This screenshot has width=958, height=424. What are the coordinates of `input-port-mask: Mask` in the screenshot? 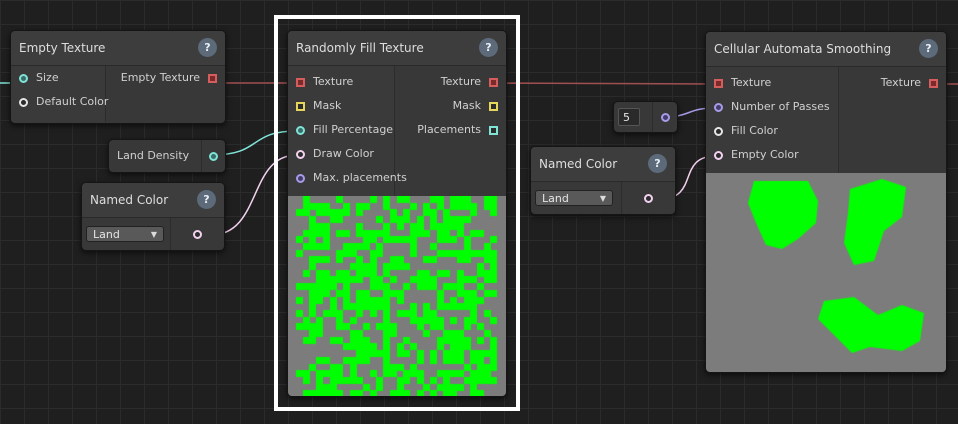 It's located at (341, 106).